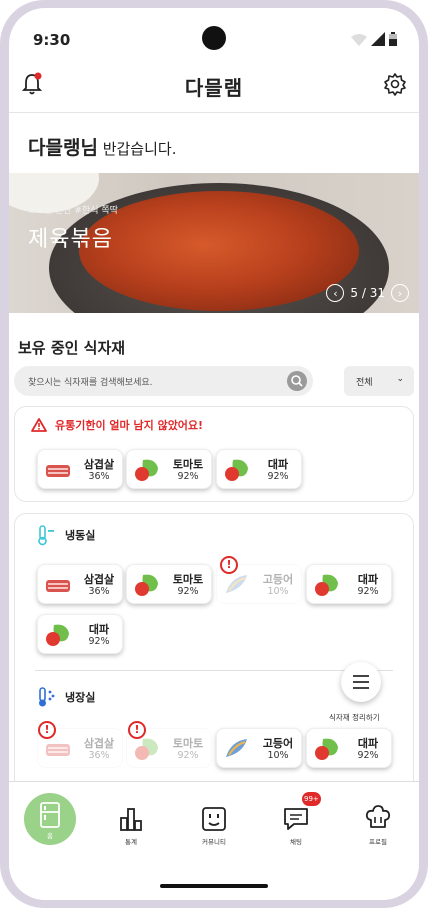 The width and height of the screenshot is (428, 908). I want to click on greeting: 다믈랭님 반갑습니다., so click(102, 146).